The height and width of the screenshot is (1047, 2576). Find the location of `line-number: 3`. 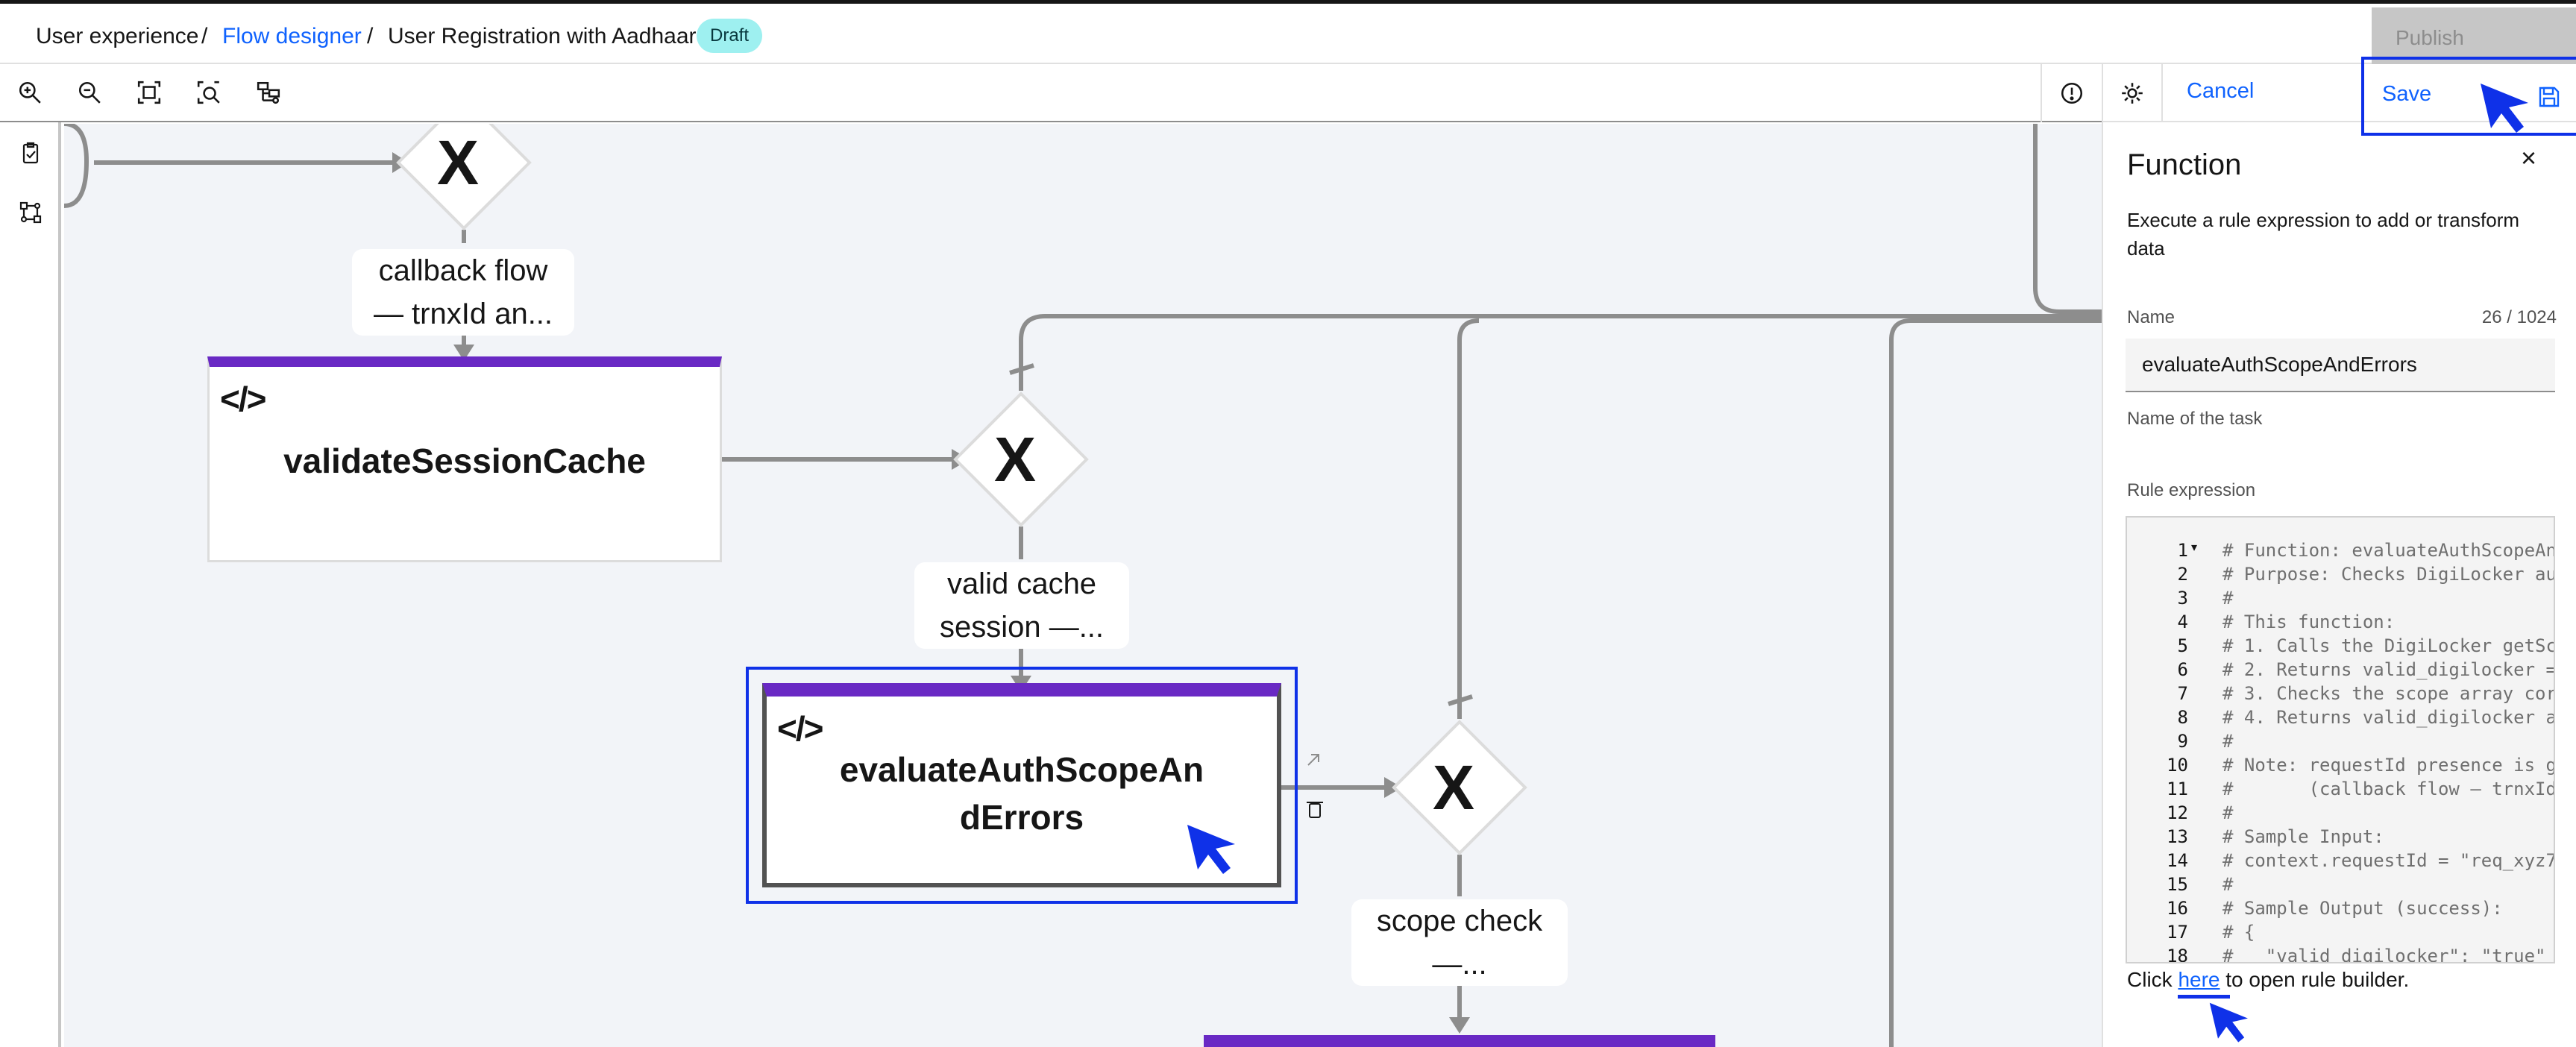

line-number: 3 is located at coordinates (2183, 598).